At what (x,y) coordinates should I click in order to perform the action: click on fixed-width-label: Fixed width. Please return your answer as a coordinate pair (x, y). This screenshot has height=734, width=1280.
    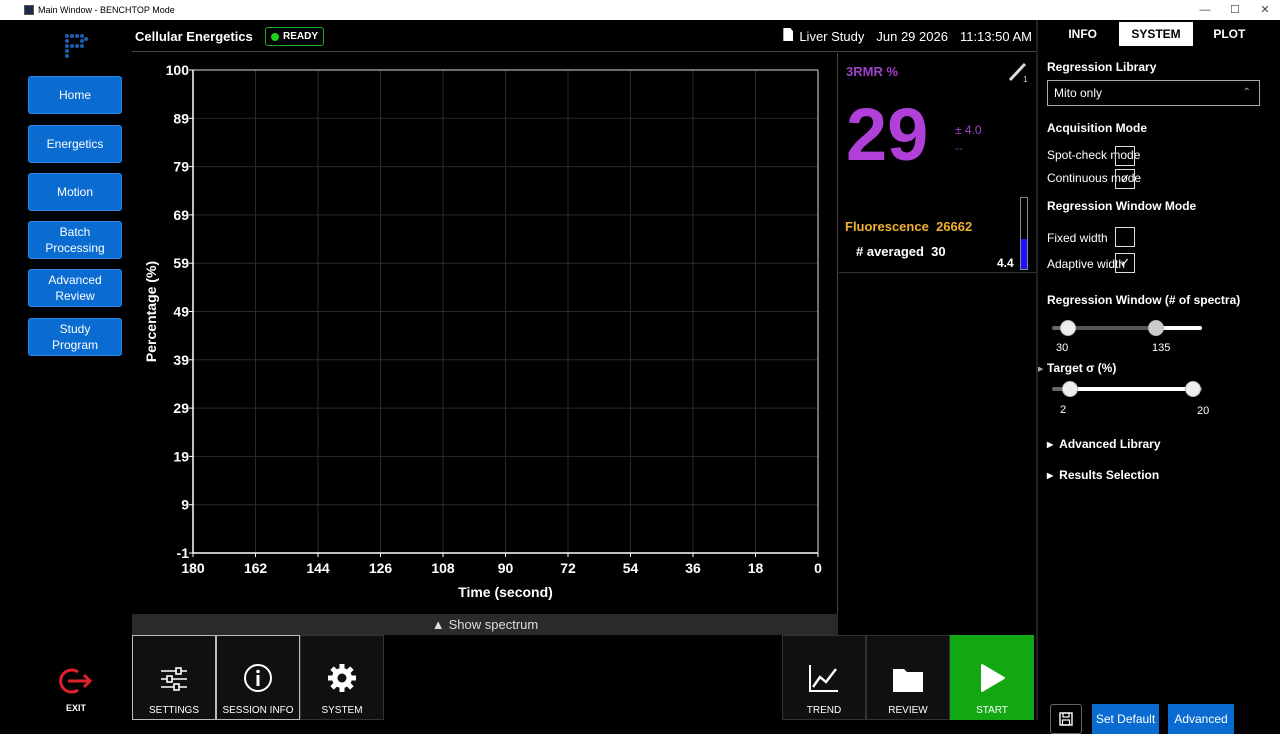
    Looking at the image, I should click on (1077, 238).